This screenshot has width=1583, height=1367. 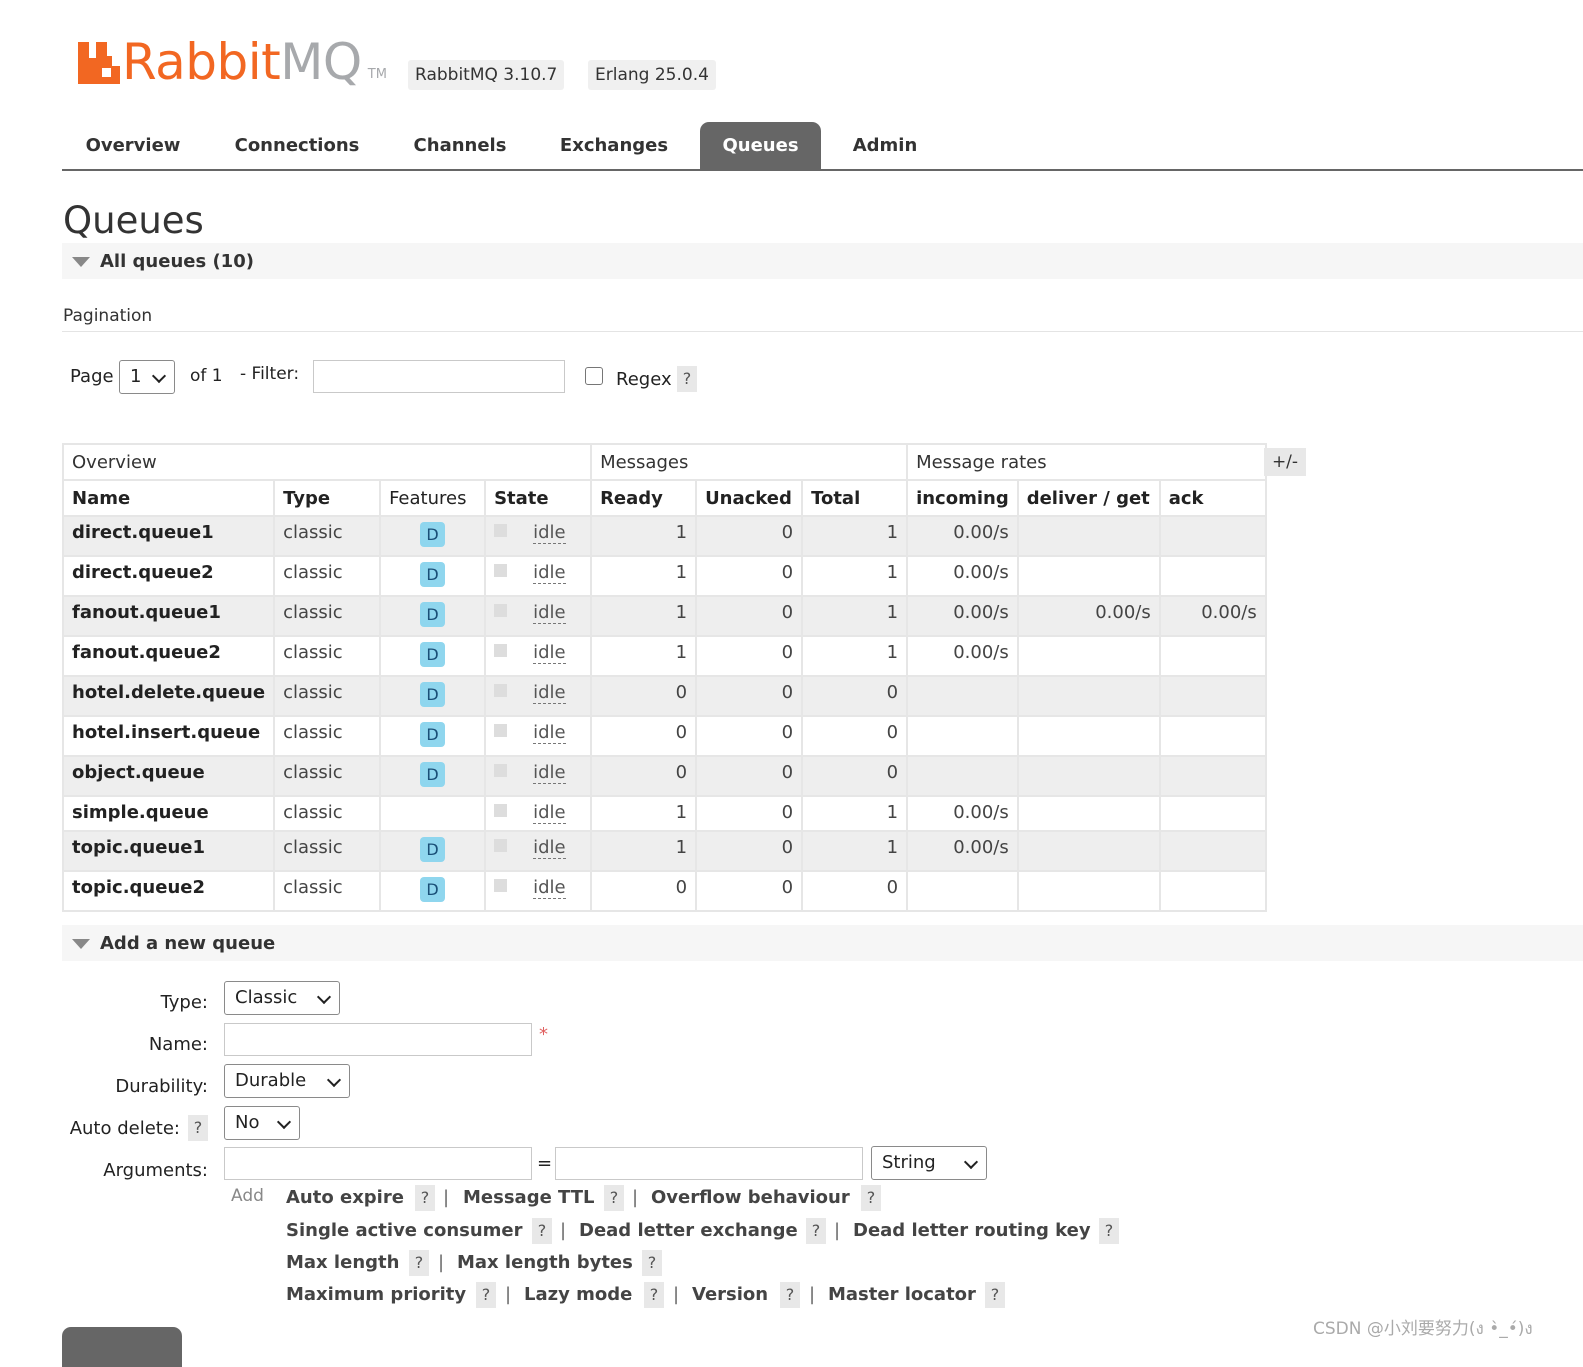 What do you see at coordinates (378, 1163) in the screenshot?
I see `argument-key-input` at bounding box center [378, 1163].